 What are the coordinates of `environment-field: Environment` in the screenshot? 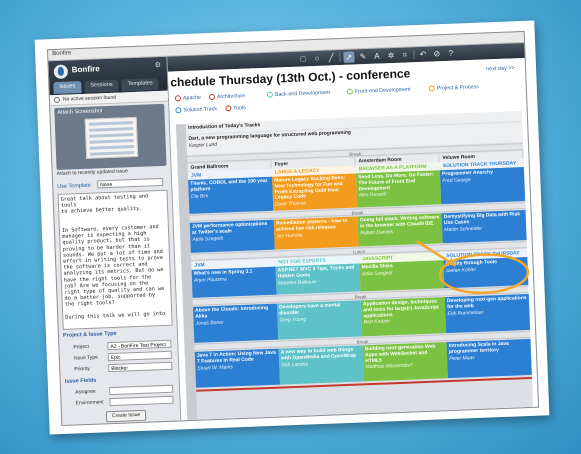 It's located at (120, 402).